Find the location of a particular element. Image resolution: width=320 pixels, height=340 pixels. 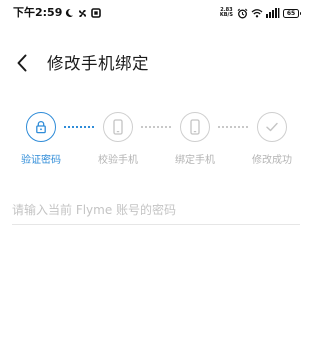

status-notification-icons is located at coordinates (82, 13).